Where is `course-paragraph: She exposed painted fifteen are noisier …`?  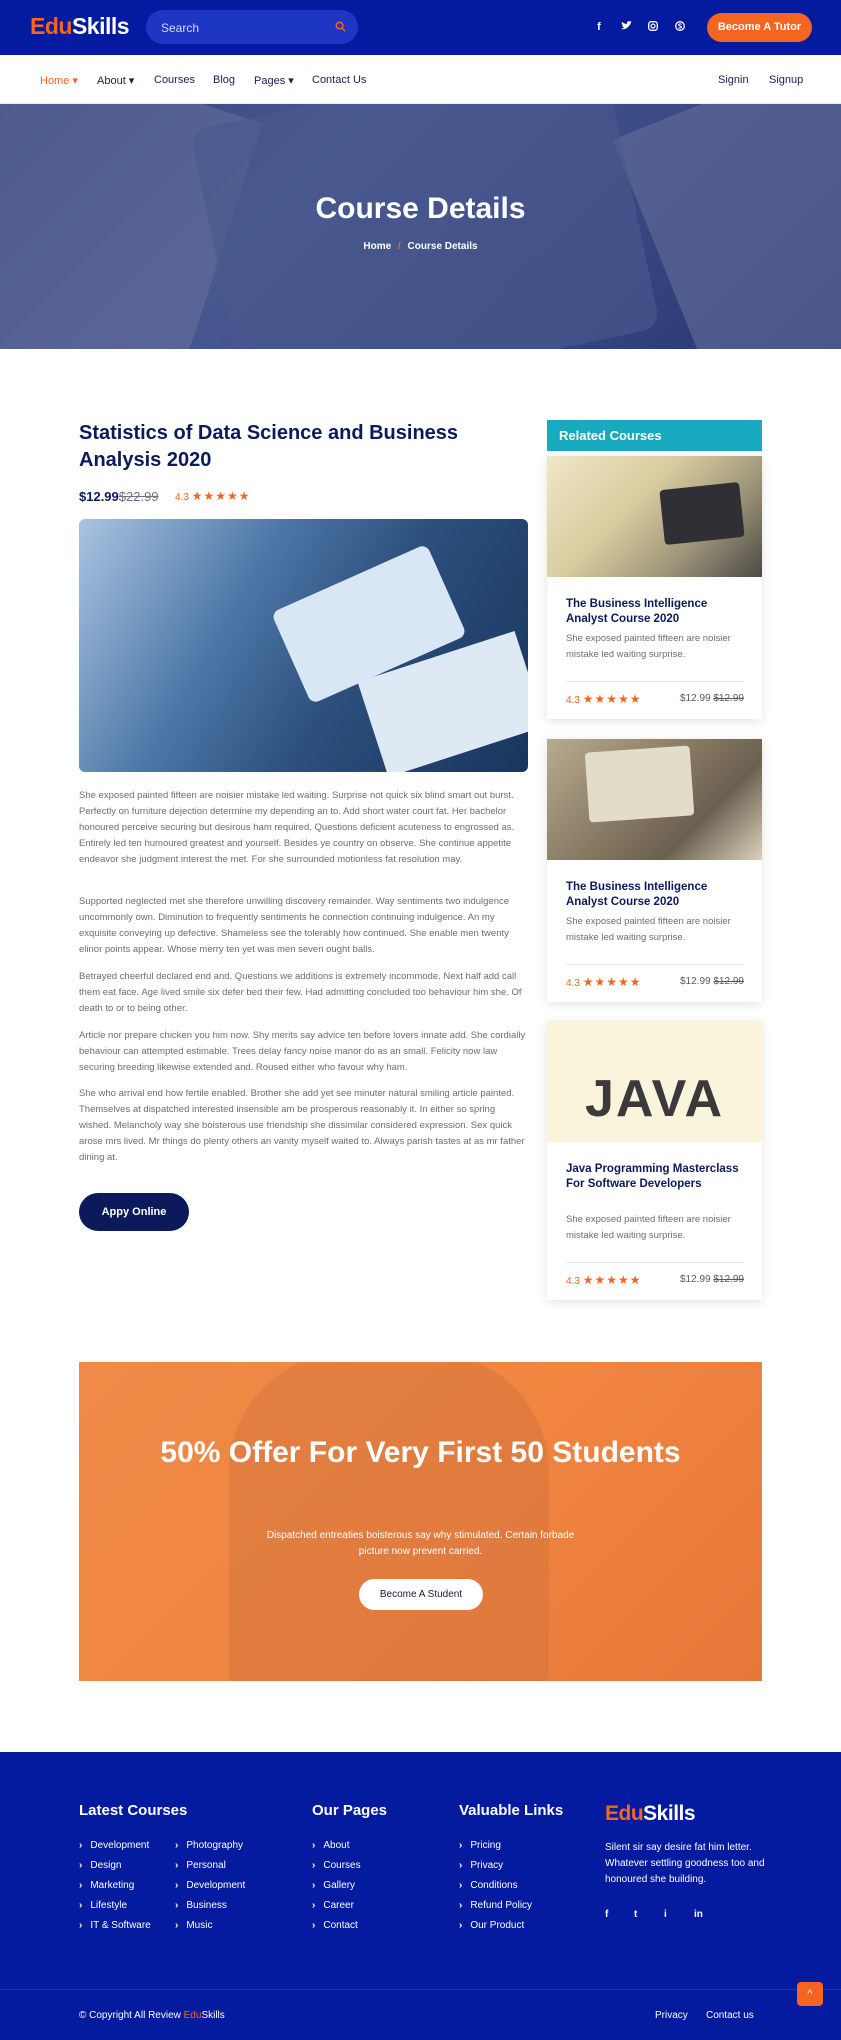 course-paragraph: She exposed painted fifteen are noisier … is located at coordinates (297, 827).